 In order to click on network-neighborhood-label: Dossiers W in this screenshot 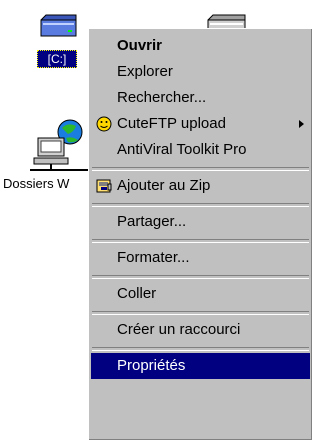, I will do `click(36, 183)`.